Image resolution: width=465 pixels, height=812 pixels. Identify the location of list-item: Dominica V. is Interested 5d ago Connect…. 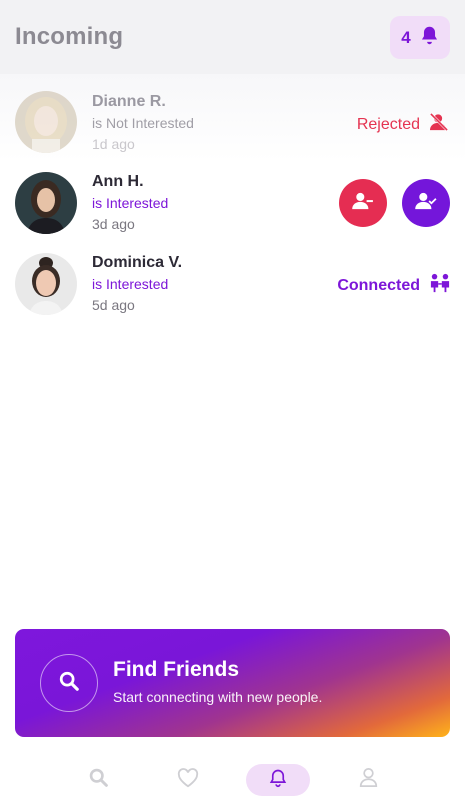
(232, 293).